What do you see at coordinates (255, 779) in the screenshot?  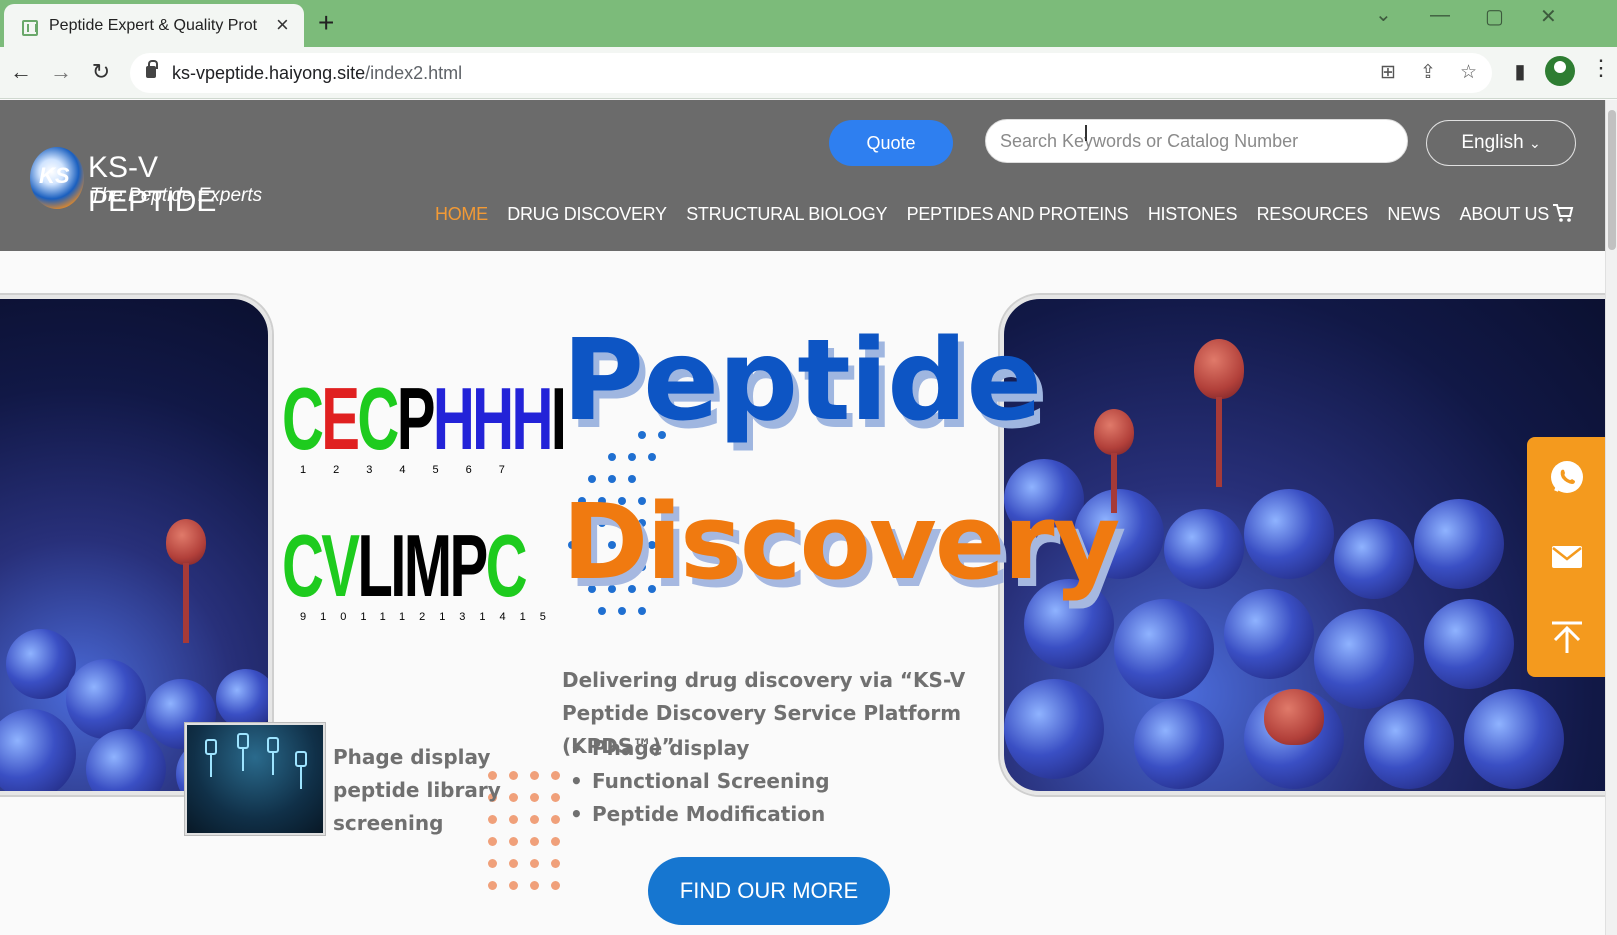 I see `phage-display-thumbnail` at bounding box center [255, 779].